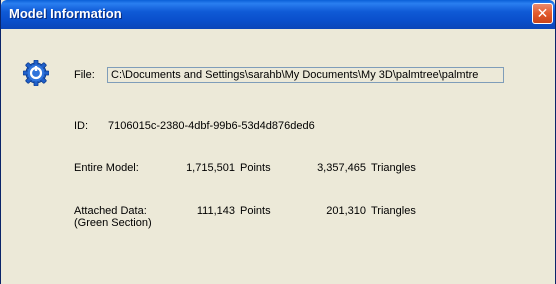 Image resolution: width=556 pixels, height=284 pixels. Describe the element at coordinates (393, 168) in the screenshot. I see `entire-model-triangles-unit: Triangles` at that location.